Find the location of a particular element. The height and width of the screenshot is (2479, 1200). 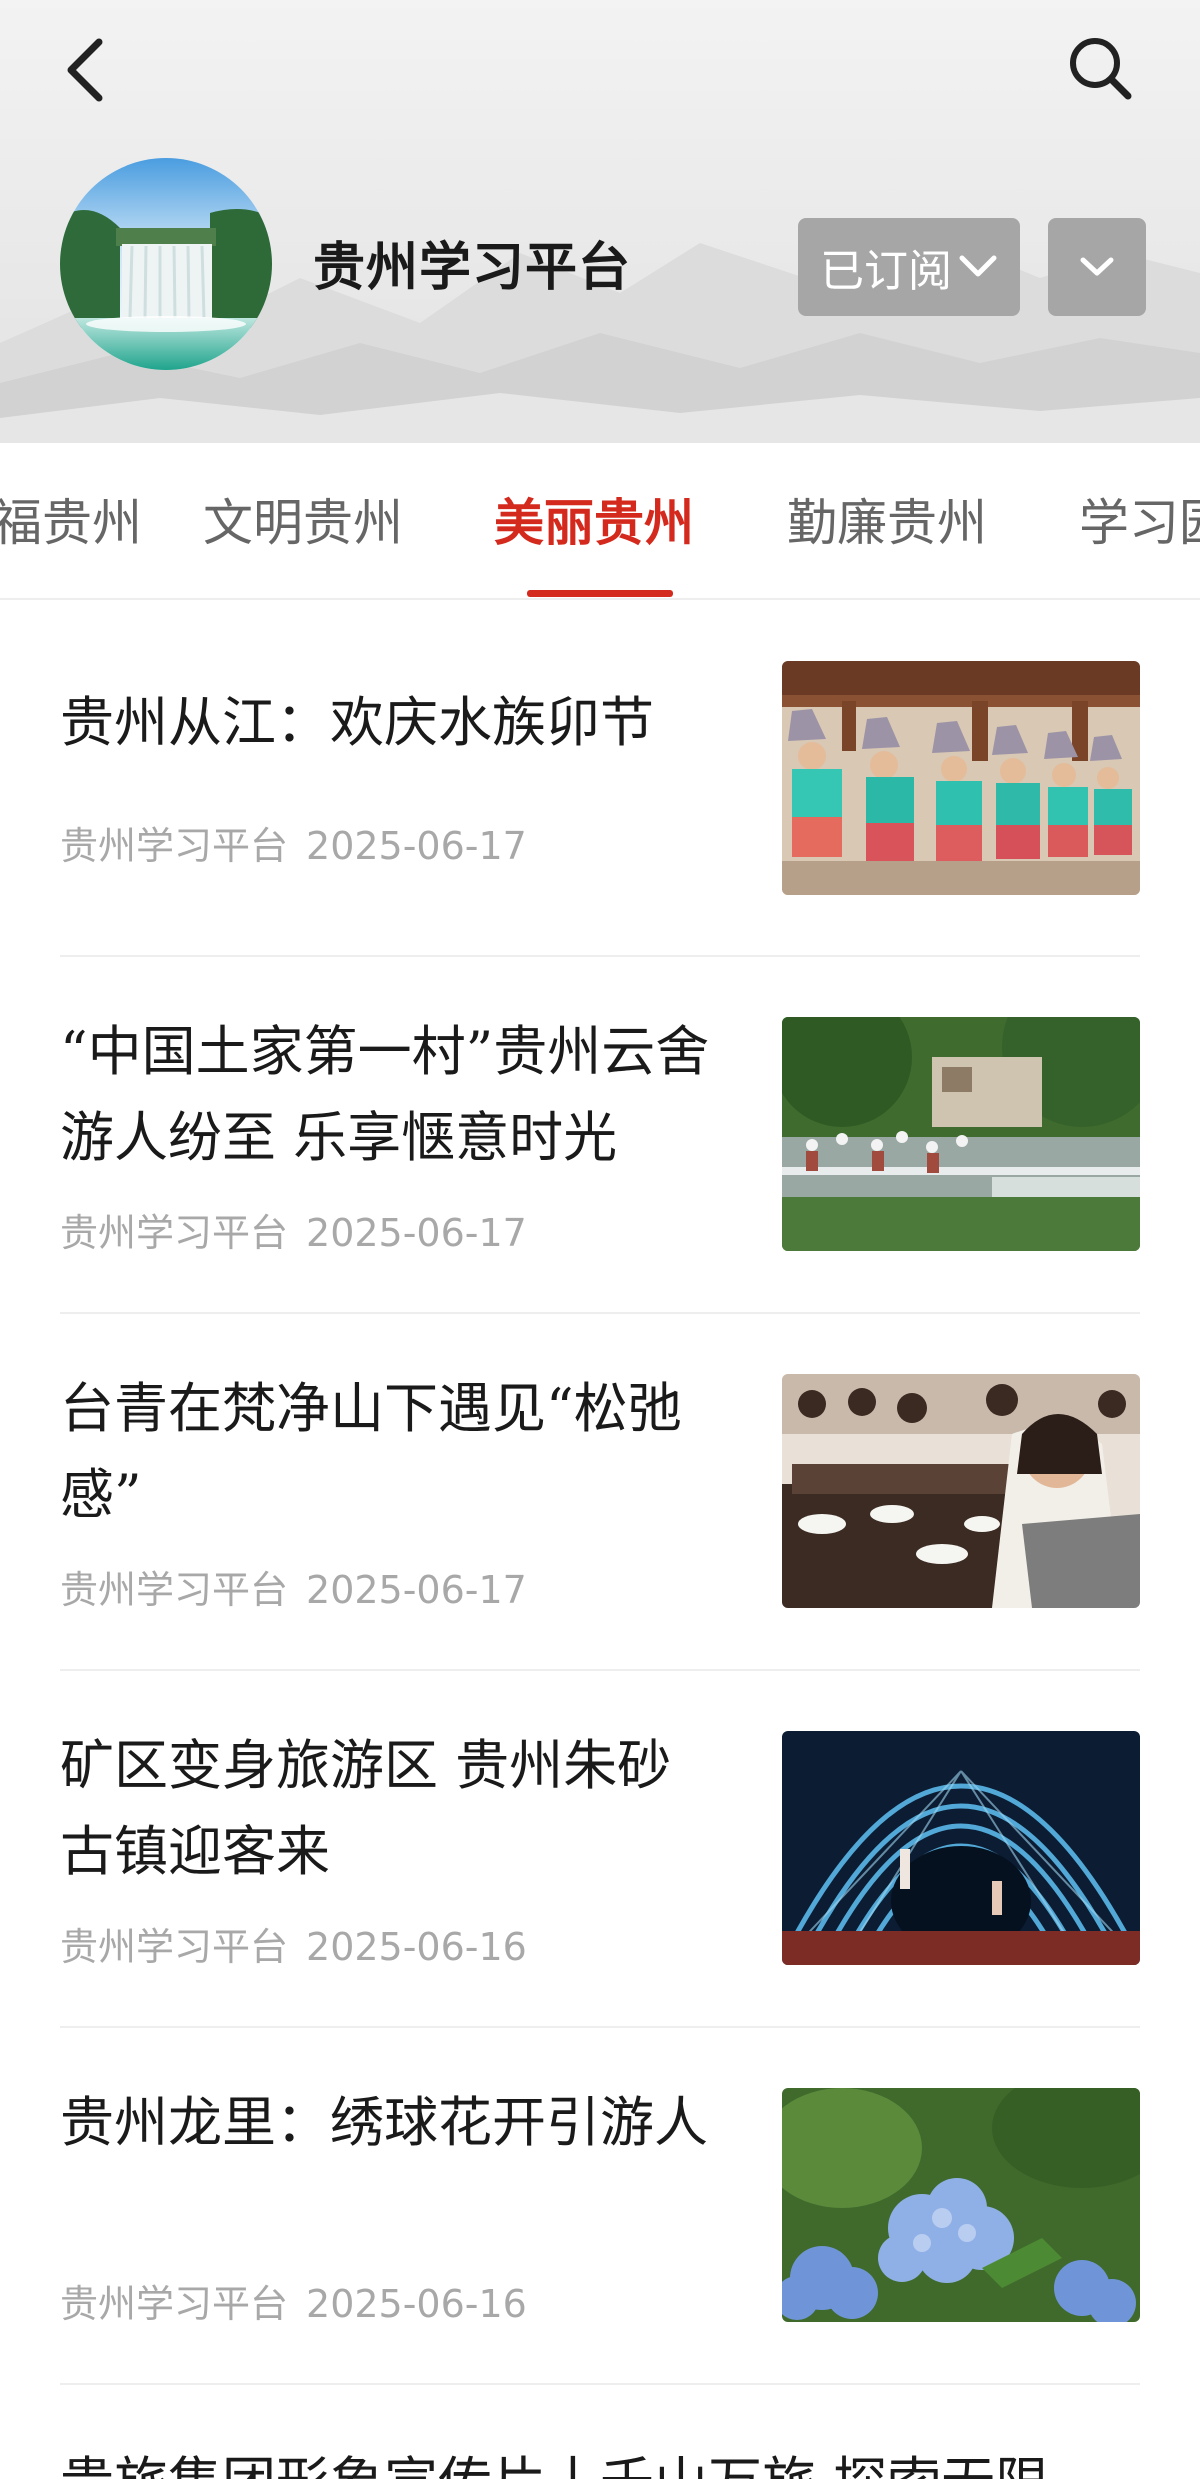

subscribed-button: 已订阅 is located at coordinates (909, 267).